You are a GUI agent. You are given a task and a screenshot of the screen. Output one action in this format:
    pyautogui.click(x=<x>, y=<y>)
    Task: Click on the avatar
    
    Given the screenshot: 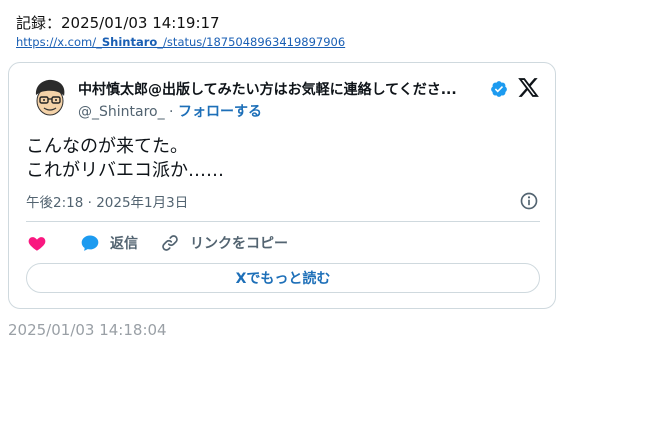 What is the action you would take?
    pyautogui.click(x=50, y=97)
    